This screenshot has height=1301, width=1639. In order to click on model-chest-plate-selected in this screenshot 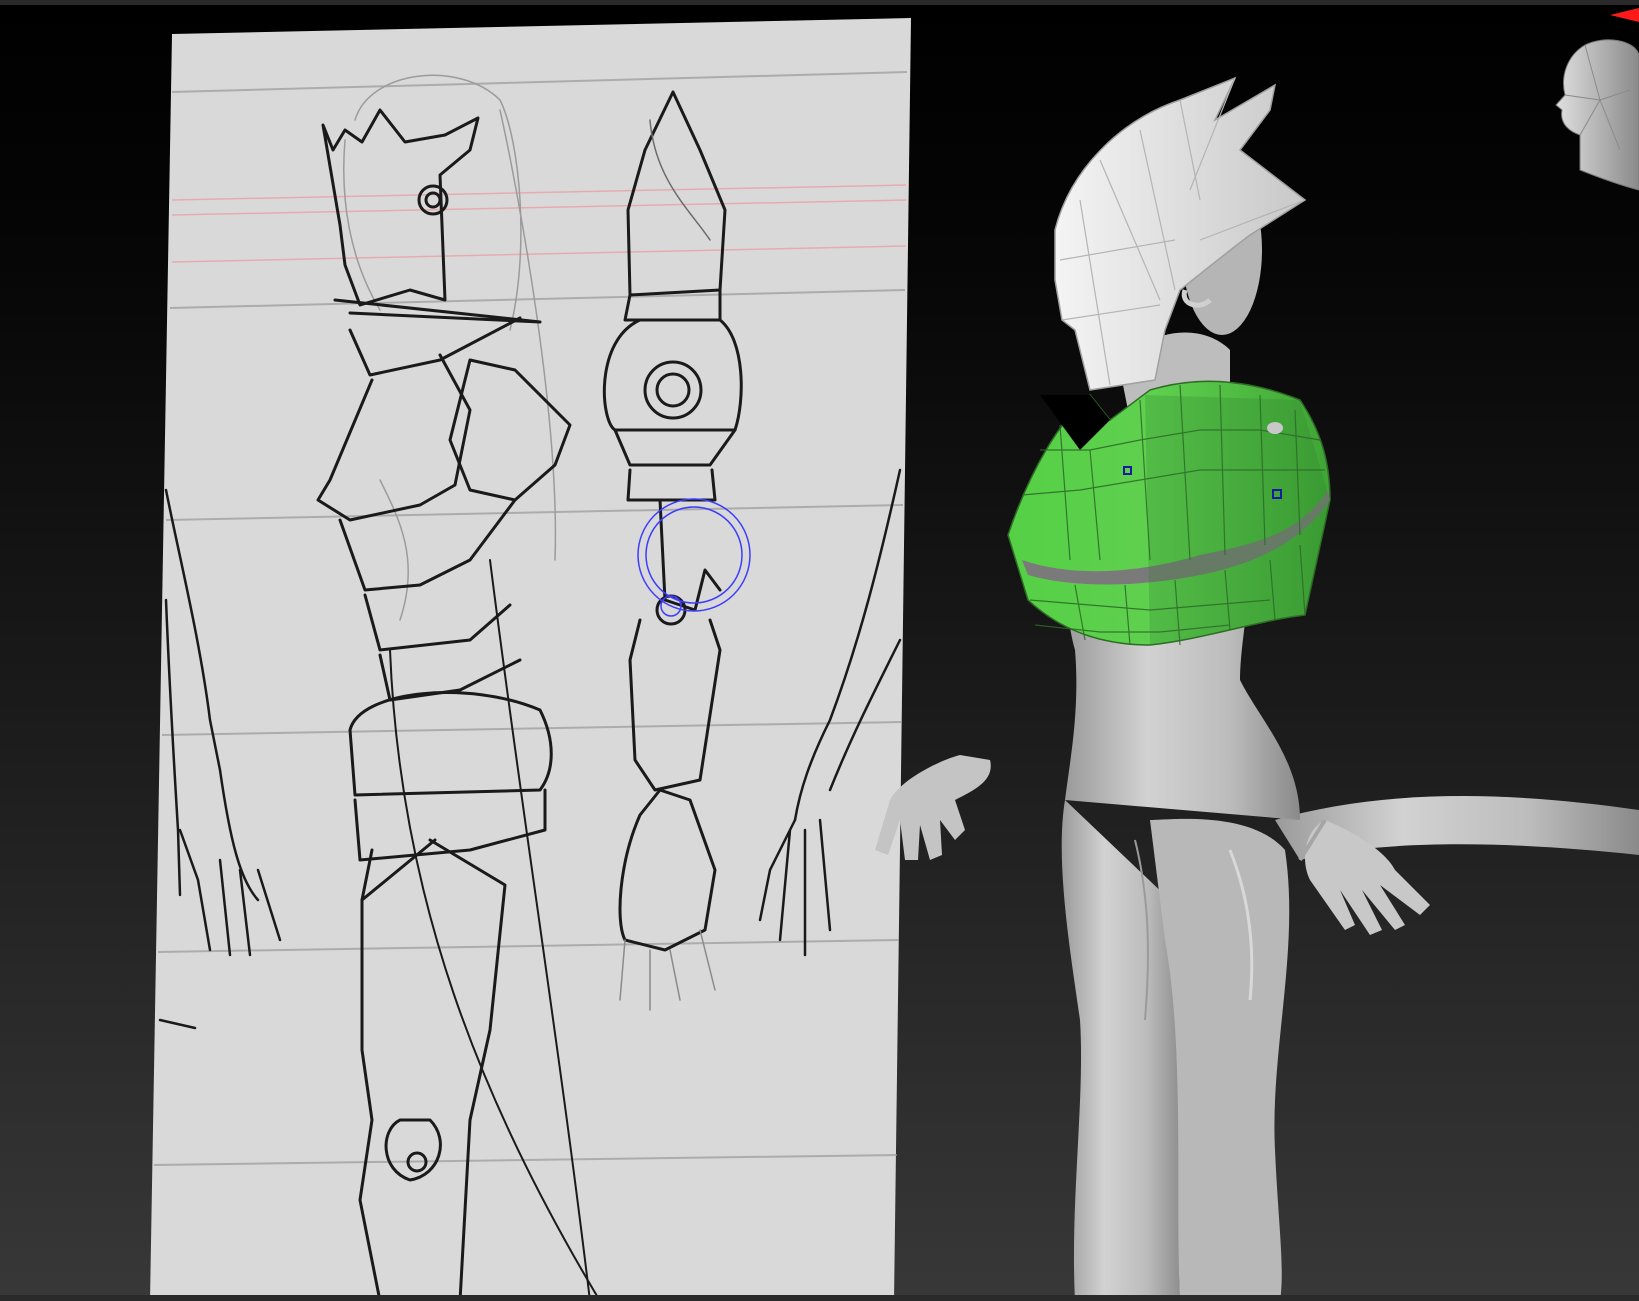, I will do `click(1169, 513)`.